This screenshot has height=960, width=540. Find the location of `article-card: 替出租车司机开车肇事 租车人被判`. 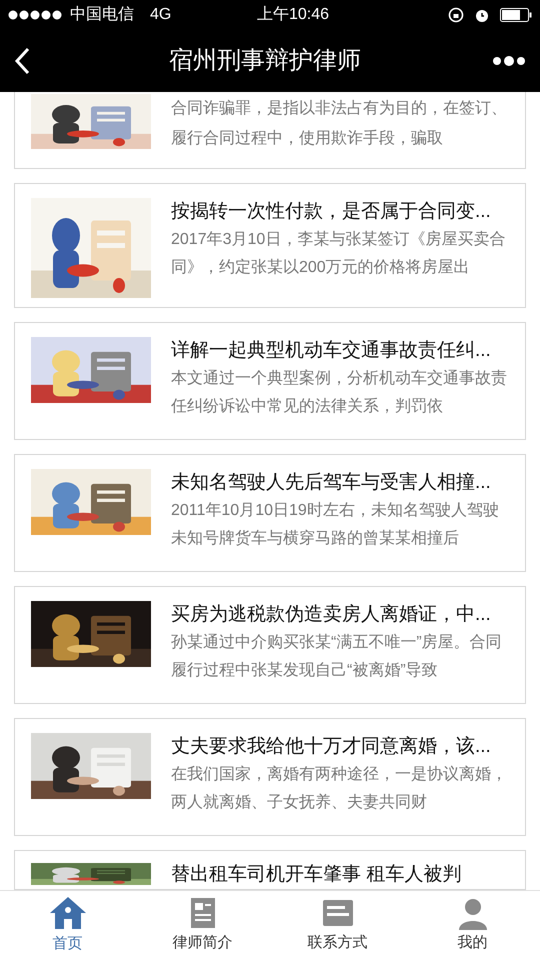

article-card: 替出租车司机开车肇事 租车人被判 is located at coordinates (270, 870).